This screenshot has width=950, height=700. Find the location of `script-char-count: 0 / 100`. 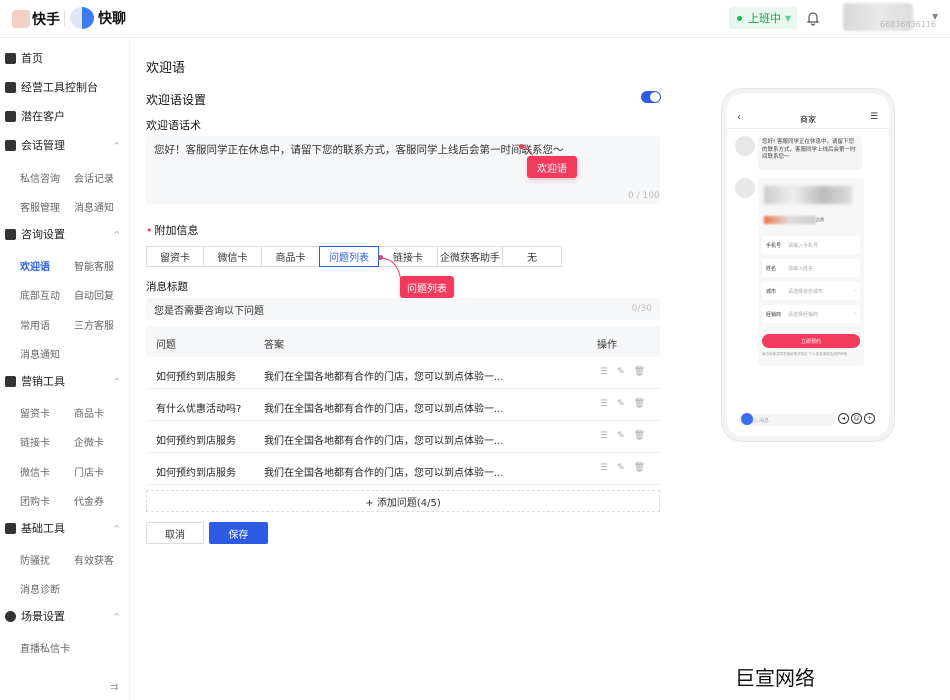

script-char-count: 0 / 100 is located at coordinates (644, 196).